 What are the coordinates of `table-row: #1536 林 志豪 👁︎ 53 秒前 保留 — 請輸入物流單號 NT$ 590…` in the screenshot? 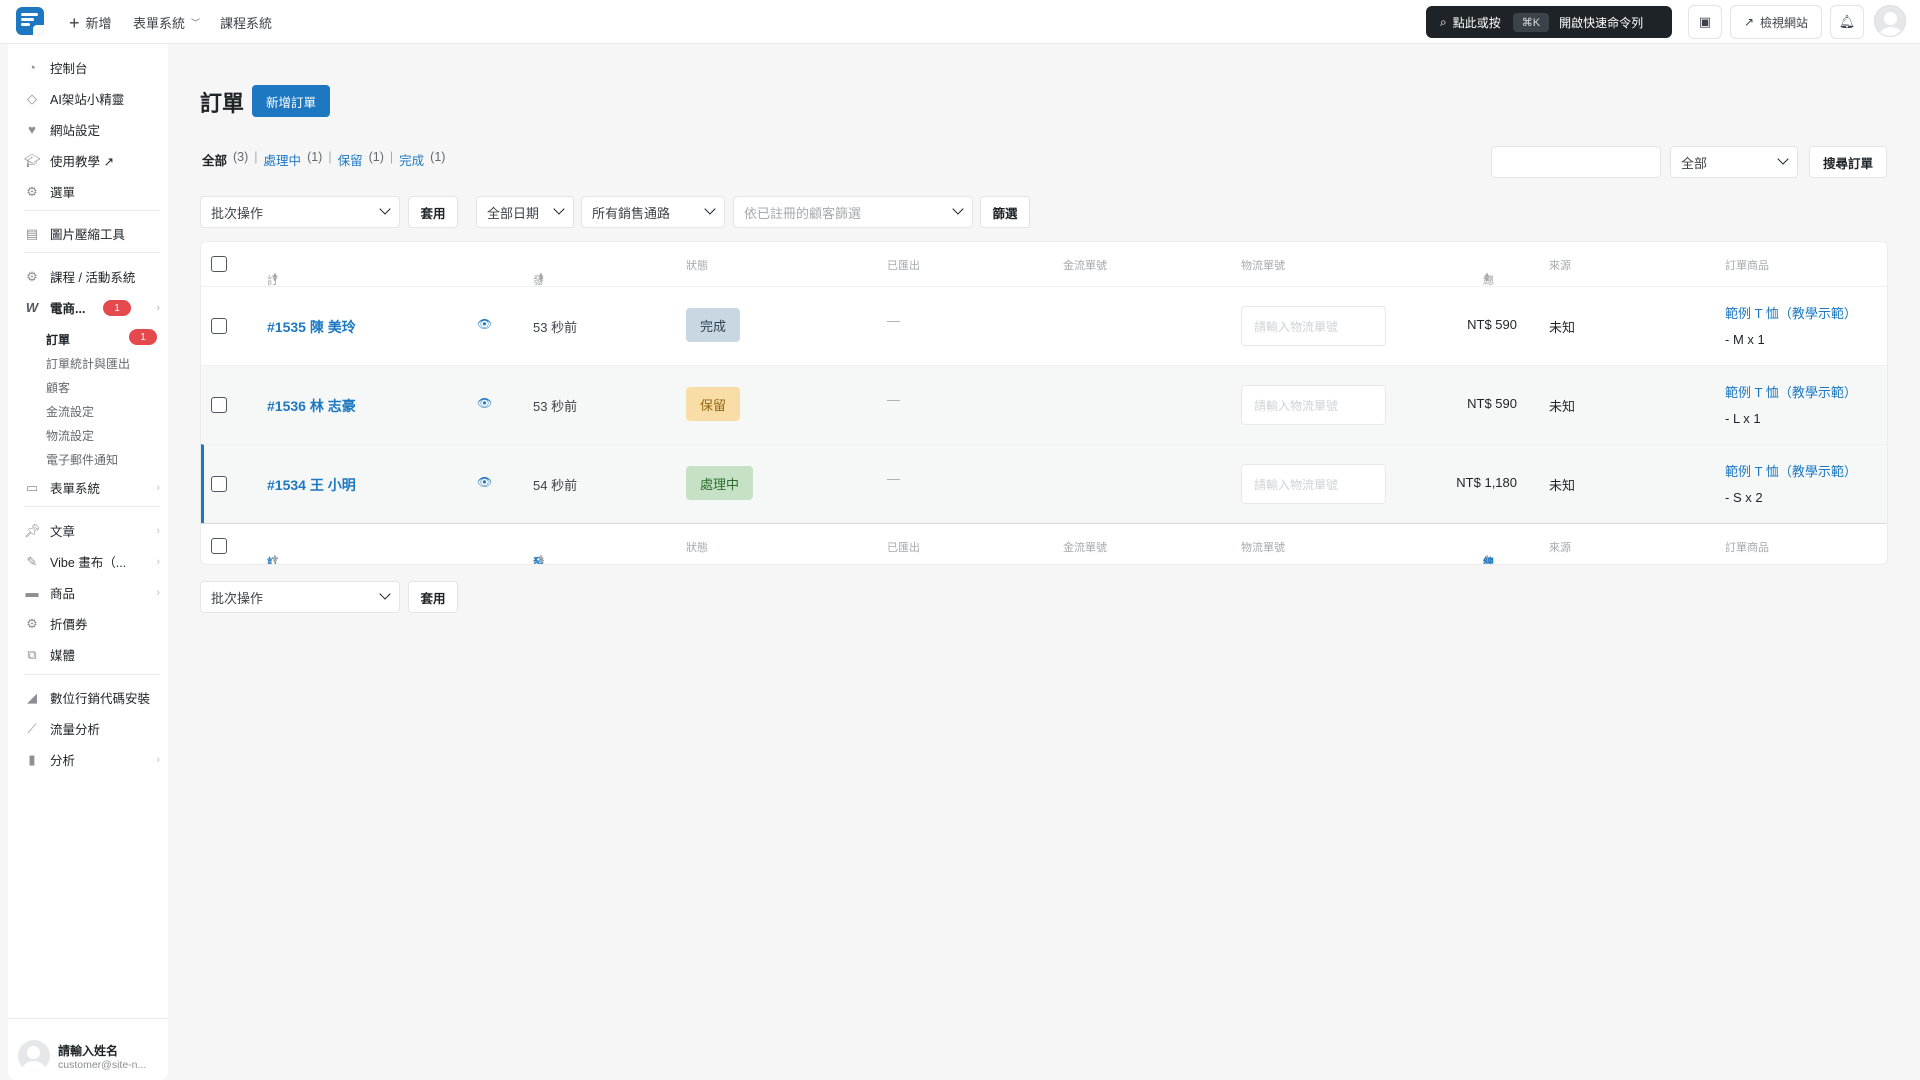 It's located at (1044, 404).